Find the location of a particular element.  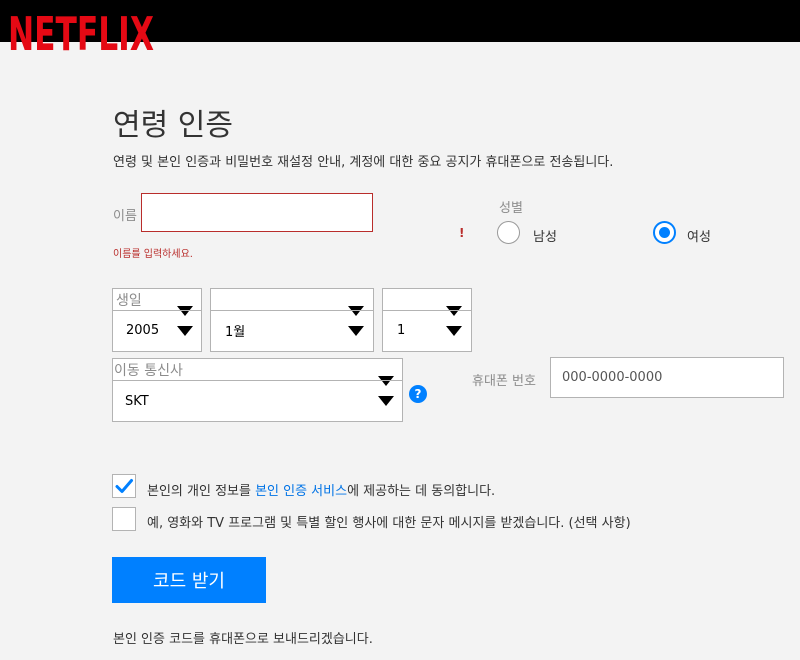

birth-month-value: 1월 is located at coordinates (235, 332).